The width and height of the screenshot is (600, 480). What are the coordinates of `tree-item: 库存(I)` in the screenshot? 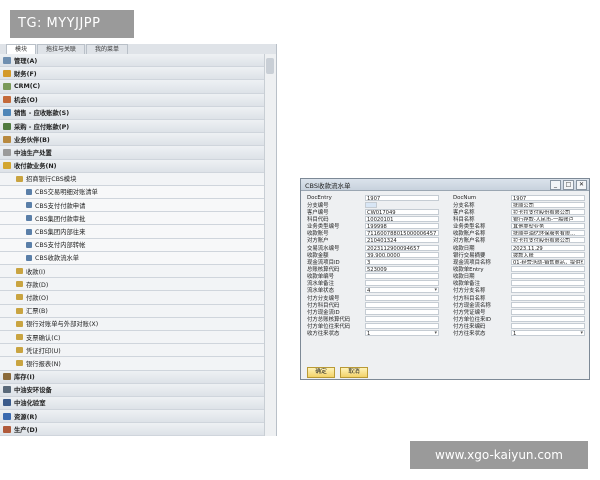 It's located at (132, 377).